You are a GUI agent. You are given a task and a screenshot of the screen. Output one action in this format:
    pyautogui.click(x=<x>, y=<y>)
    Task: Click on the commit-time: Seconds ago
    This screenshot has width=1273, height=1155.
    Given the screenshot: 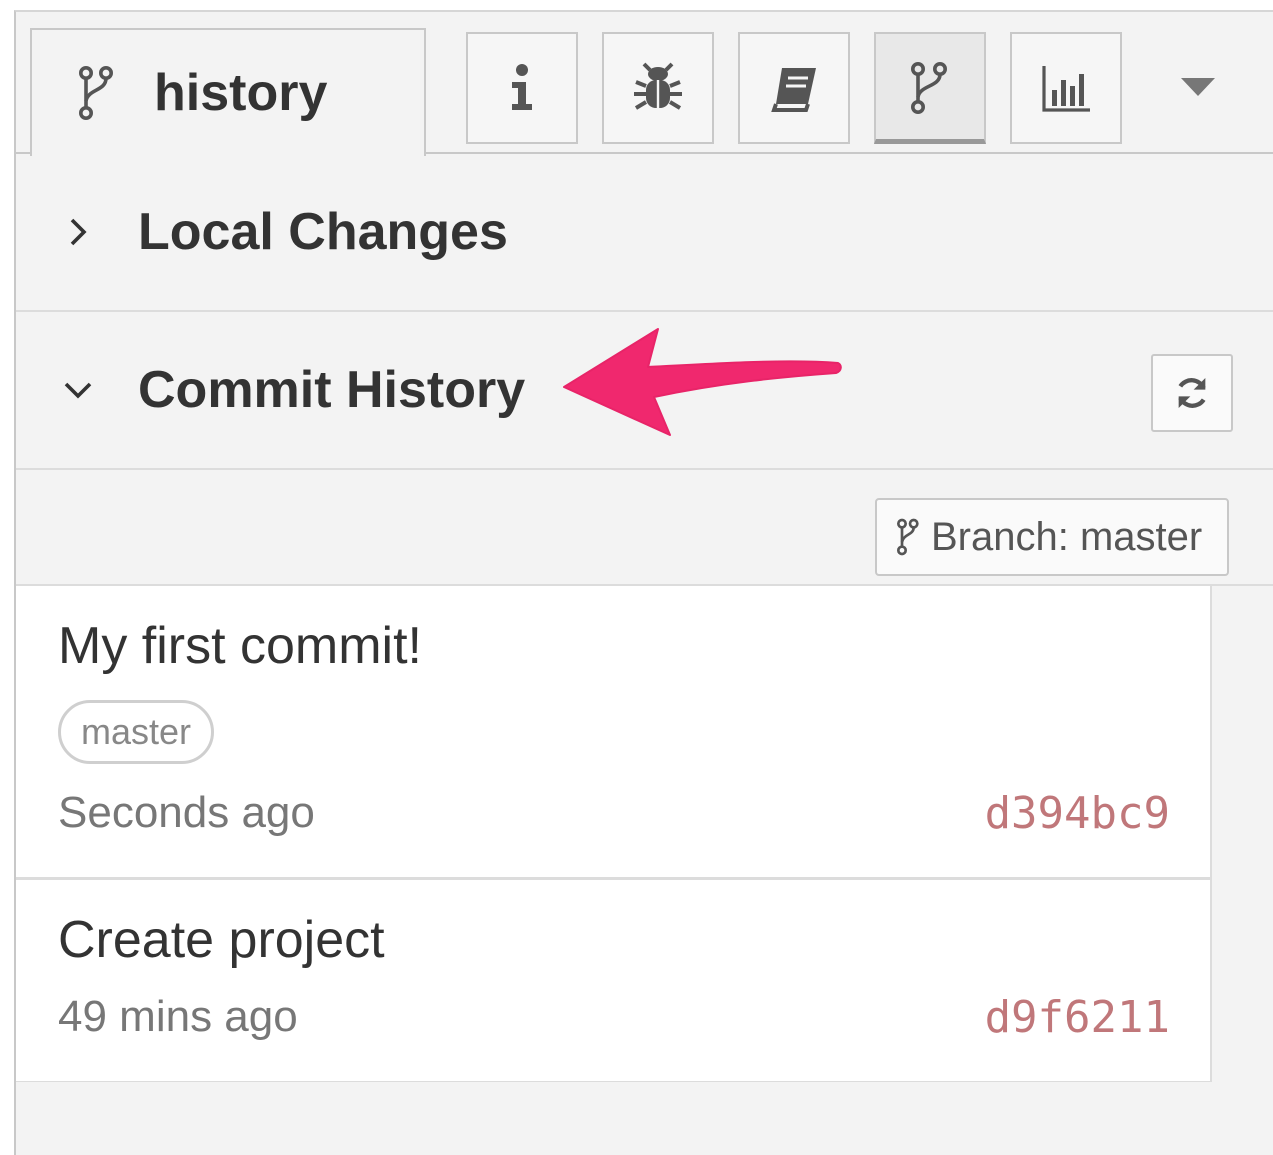 What is the action you would take?
    pyautogui.click(x=186, y=812)
    